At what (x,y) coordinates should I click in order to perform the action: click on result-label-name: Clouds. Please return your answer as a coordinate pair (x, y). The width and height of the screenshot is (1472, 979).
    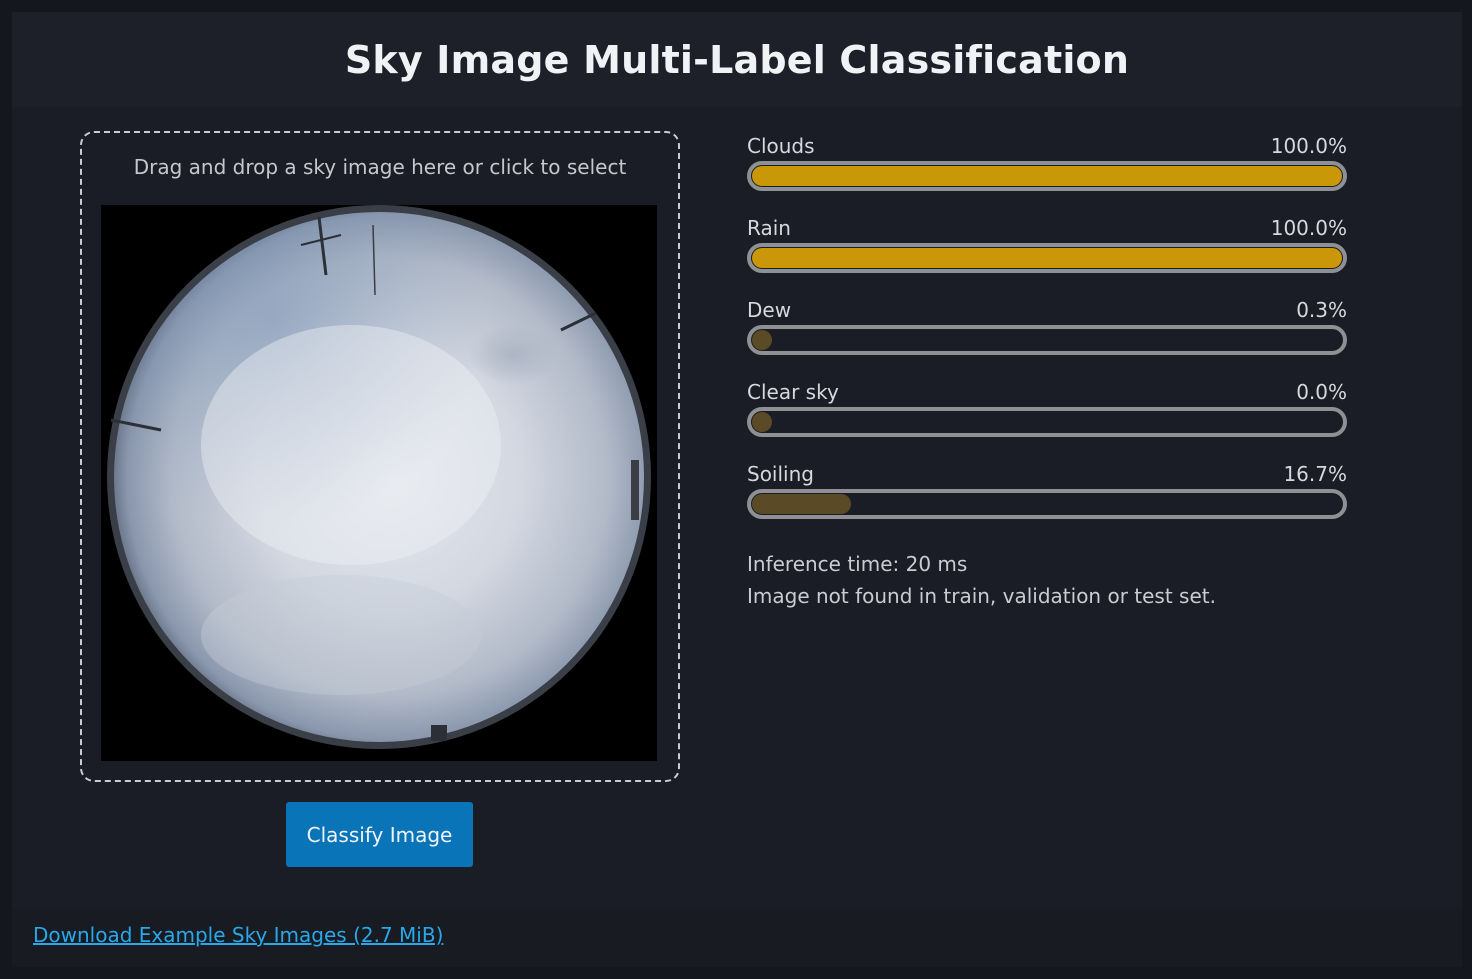
    Looking at the image, I should click on (781, 146).